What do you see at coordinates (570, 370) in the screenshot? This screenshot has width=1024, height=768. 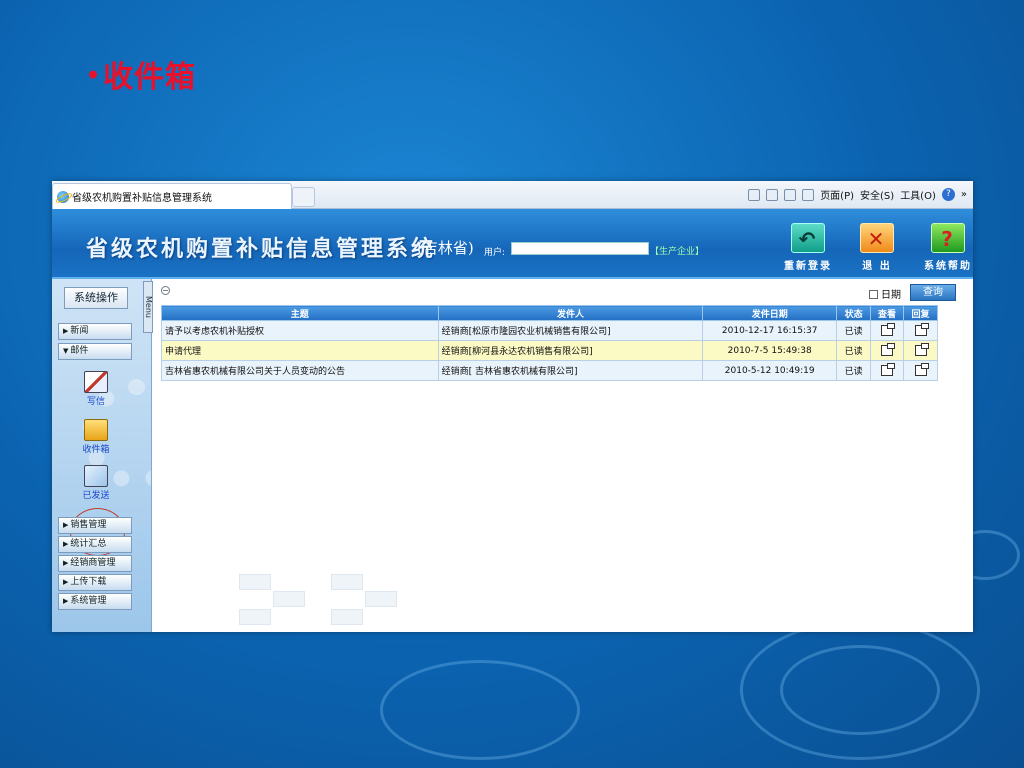 I see `mail-sender: 经销商[ 吉林省惠农机械有限公司]` at bounding box center [570, 370].